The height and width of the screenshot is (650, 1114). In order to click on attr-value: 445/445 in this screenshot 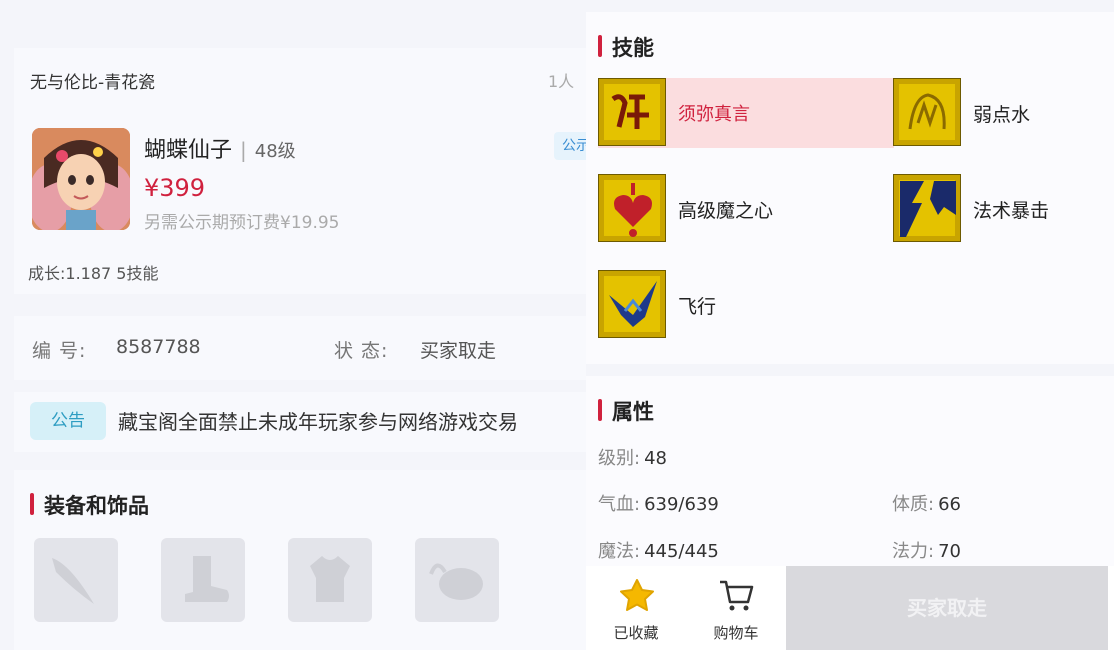, I will do `click(681, 551)`.